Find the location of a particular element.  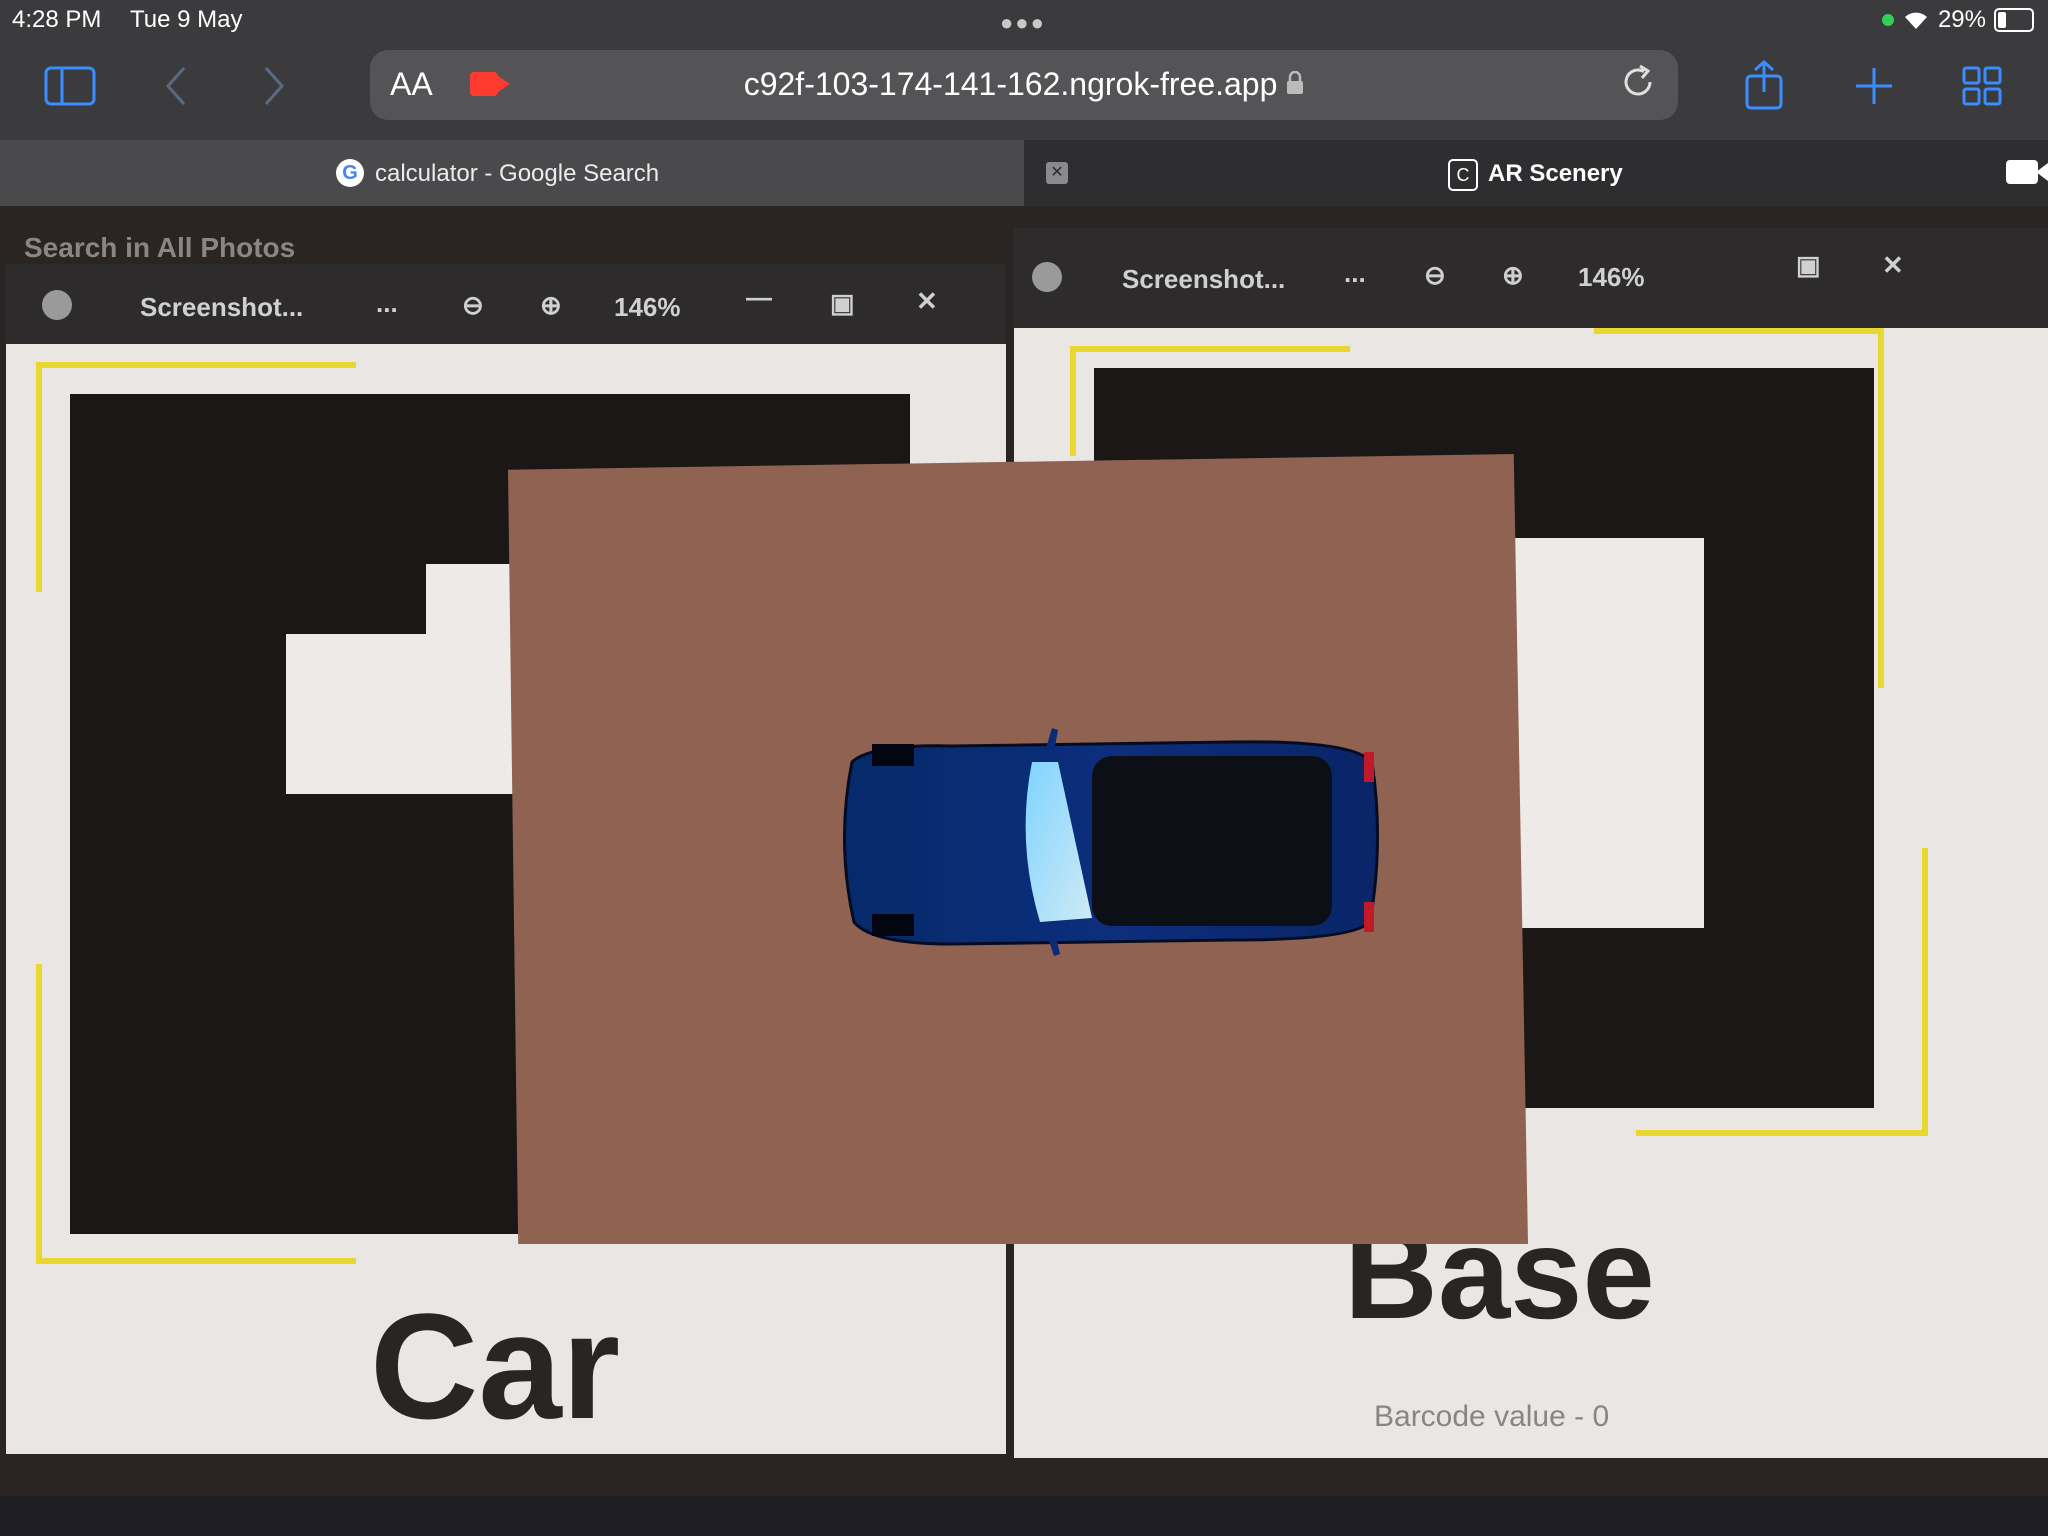

status-bar: 4:28 PM Tue 9 May ●●● 29% is located at coordinates (1024, 21).